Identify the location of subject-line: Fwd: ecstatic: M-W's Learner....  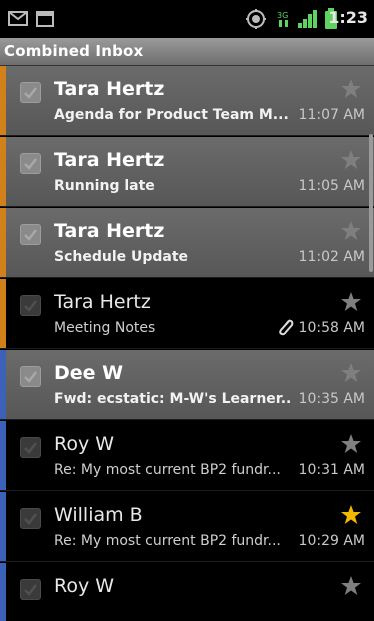
(173, 399).